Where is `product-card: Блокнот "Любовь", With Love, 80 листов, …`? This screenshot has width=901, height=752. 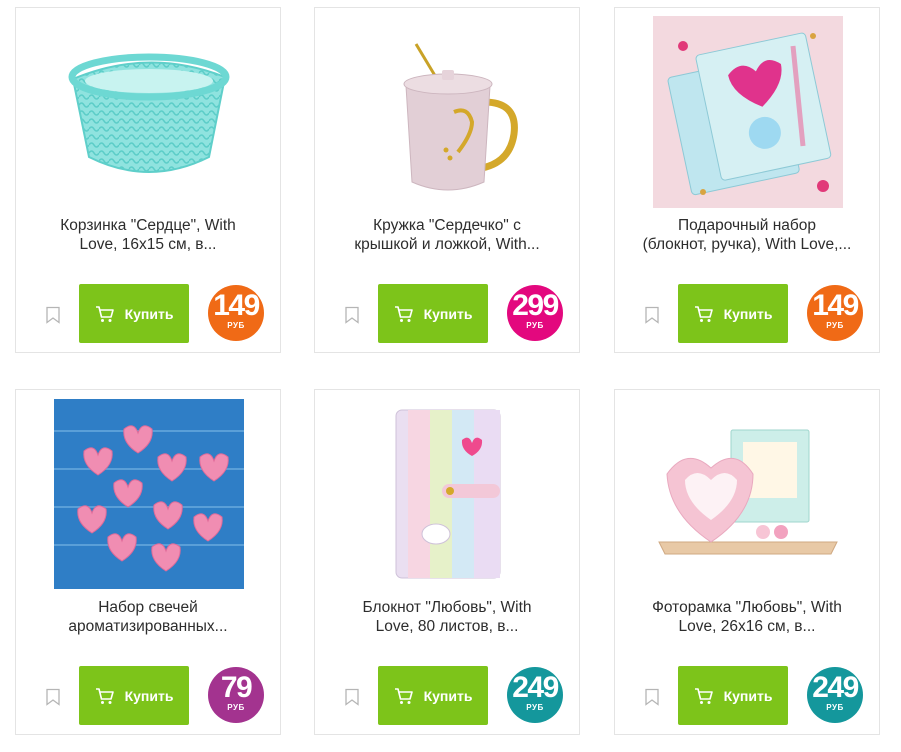
product-card: Блокнот "Любовь", With Love, 80 листов, … is located at coordinates (447, 562).